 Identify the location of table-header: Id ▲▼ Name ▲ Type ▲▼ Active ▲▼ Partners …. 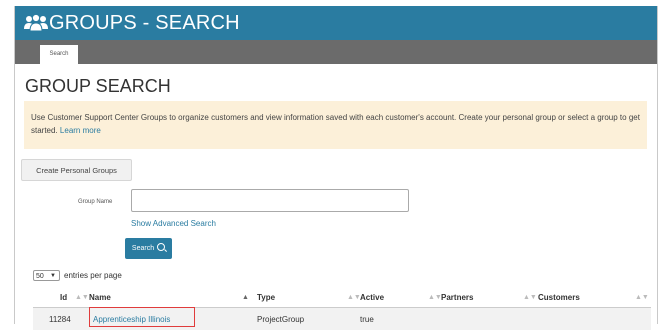
(342, 298).